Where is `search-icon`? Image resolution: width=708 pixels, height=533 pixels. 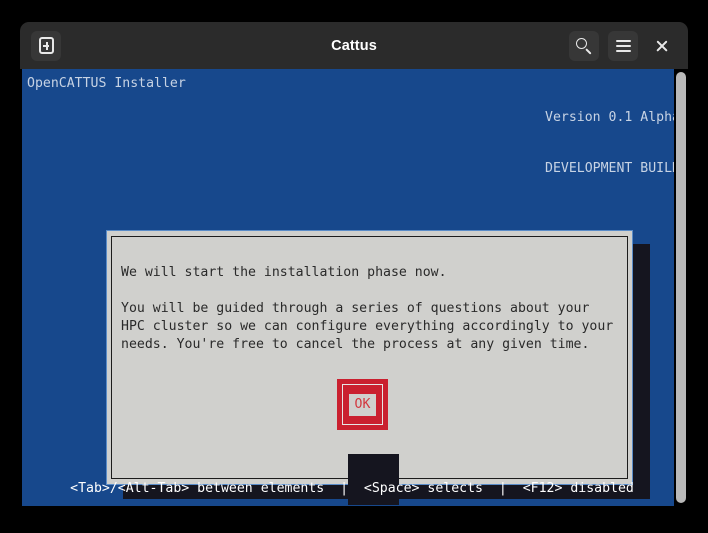
search-icon is located at coordinates (584, 45).